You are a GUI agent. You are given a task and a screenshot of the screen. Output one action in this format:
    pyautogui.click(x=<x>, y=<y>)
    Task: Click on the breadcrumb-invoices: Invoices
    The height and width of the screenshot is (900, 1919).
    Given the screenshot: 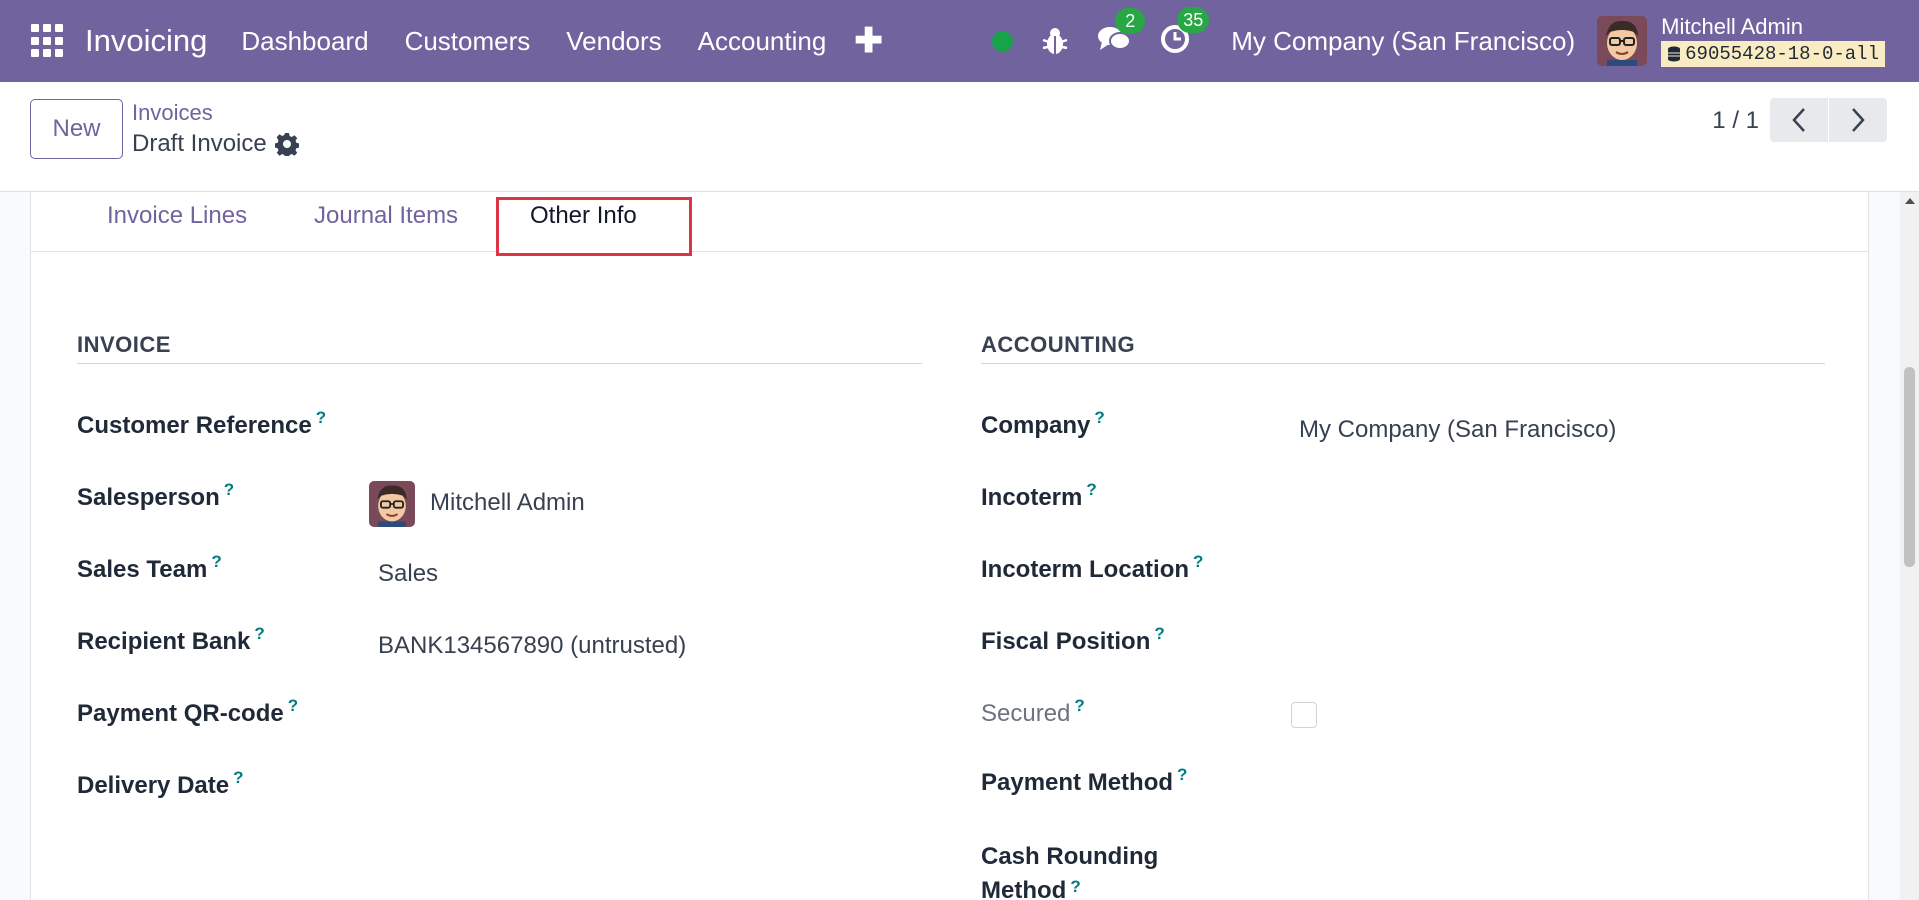 What is the action you would take?
    pyautogui.click(x=172, y=113)
    